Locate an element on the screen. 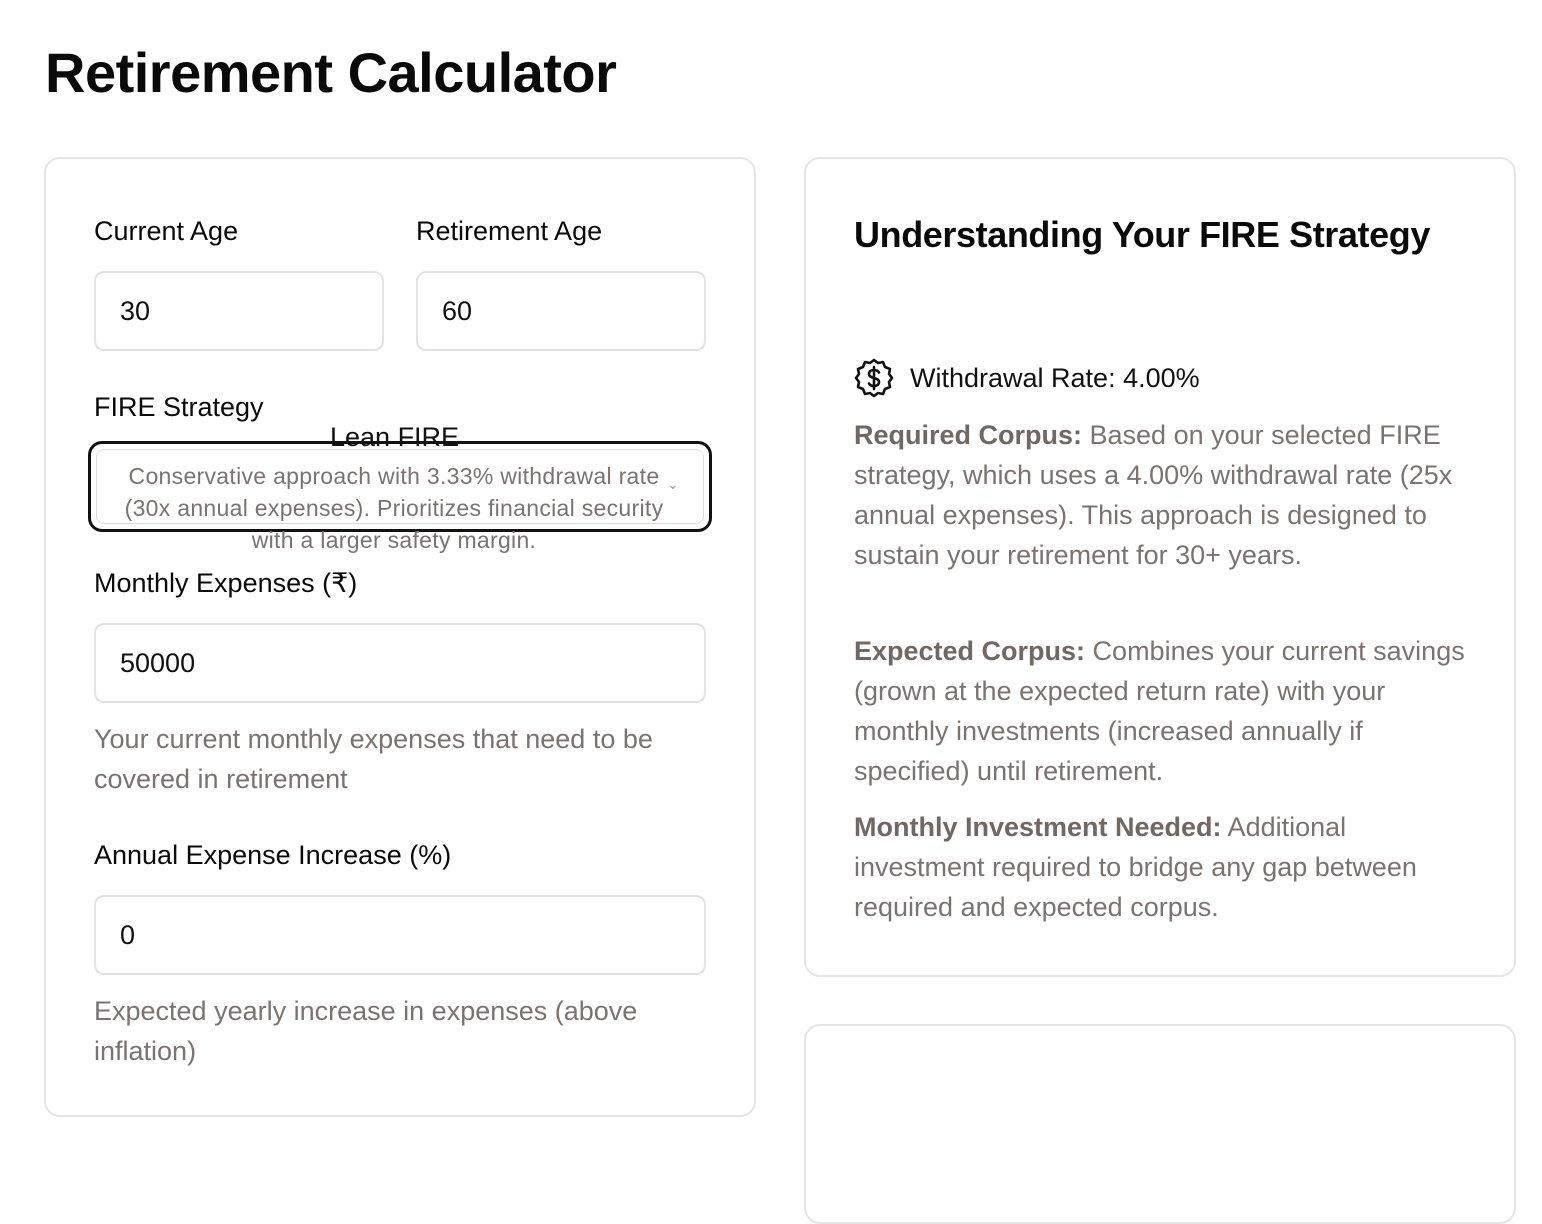 Image resolution: width=1542 pixels, height=1224 pixels. chevron-down-icon: ⌄ is located at coordinates (673, 484).